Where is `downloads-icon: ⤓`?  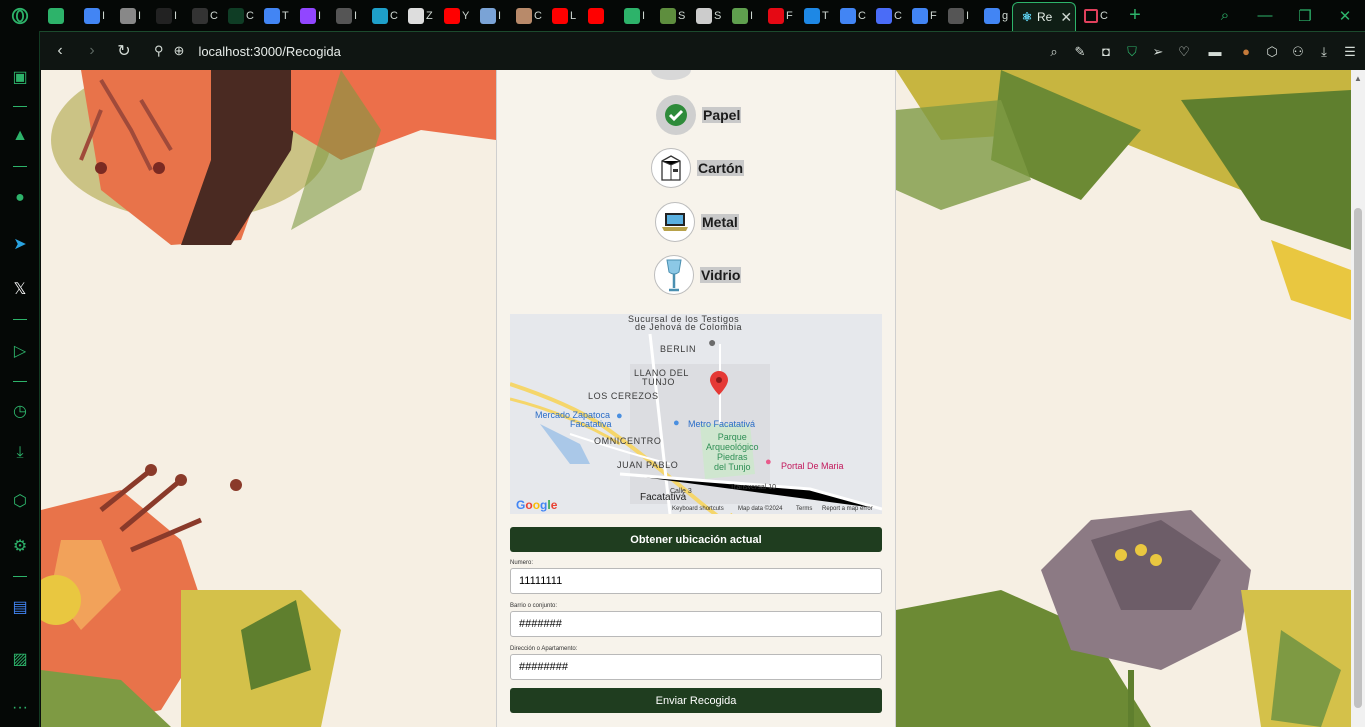
downloads-icon: ⤓ is located at coordinates (20, 453).